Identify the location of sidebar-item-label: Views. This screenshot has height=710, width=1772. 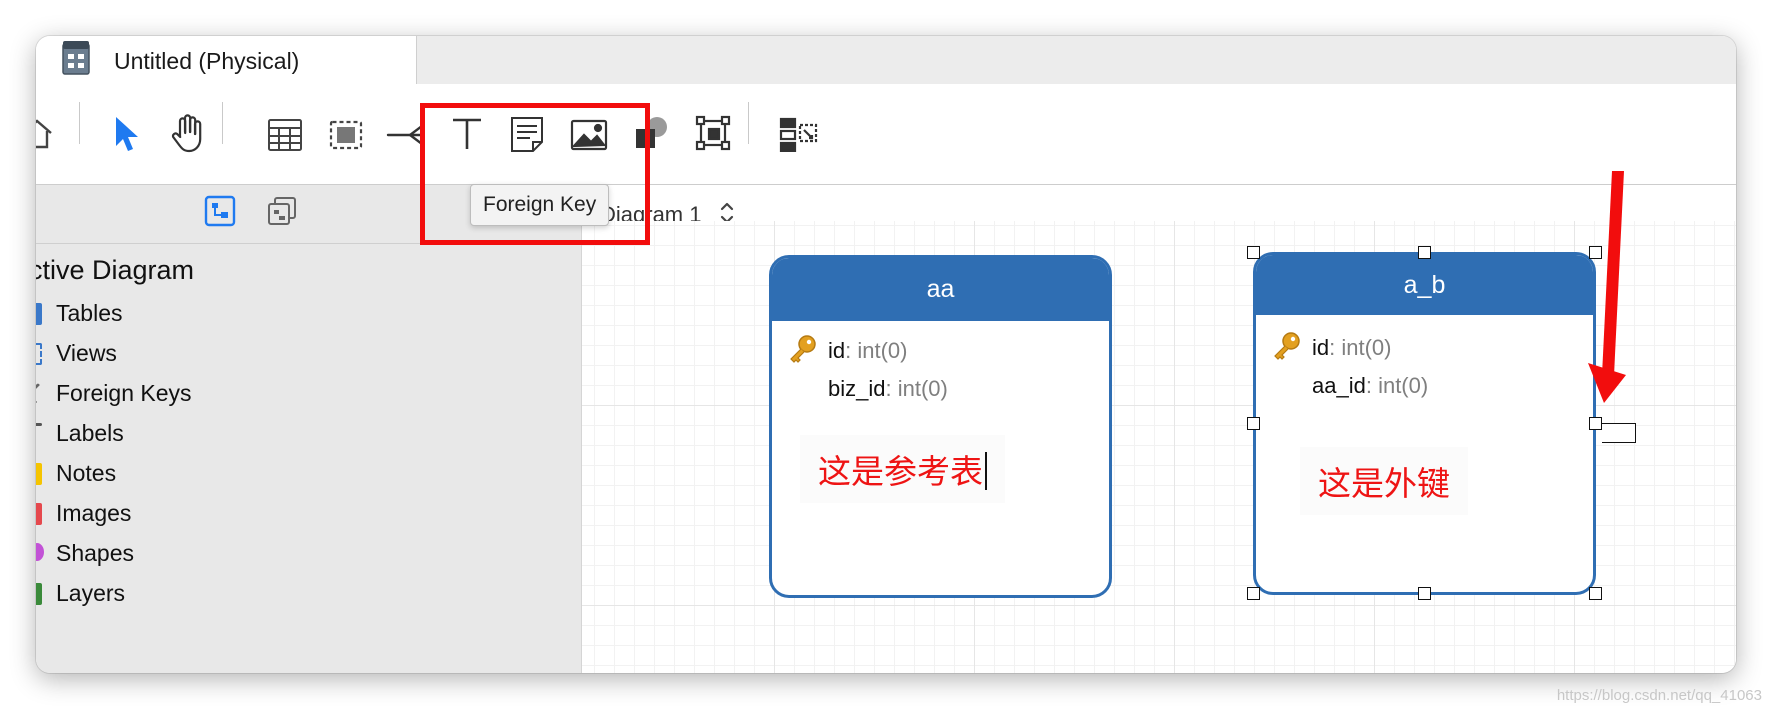
(86, 353).